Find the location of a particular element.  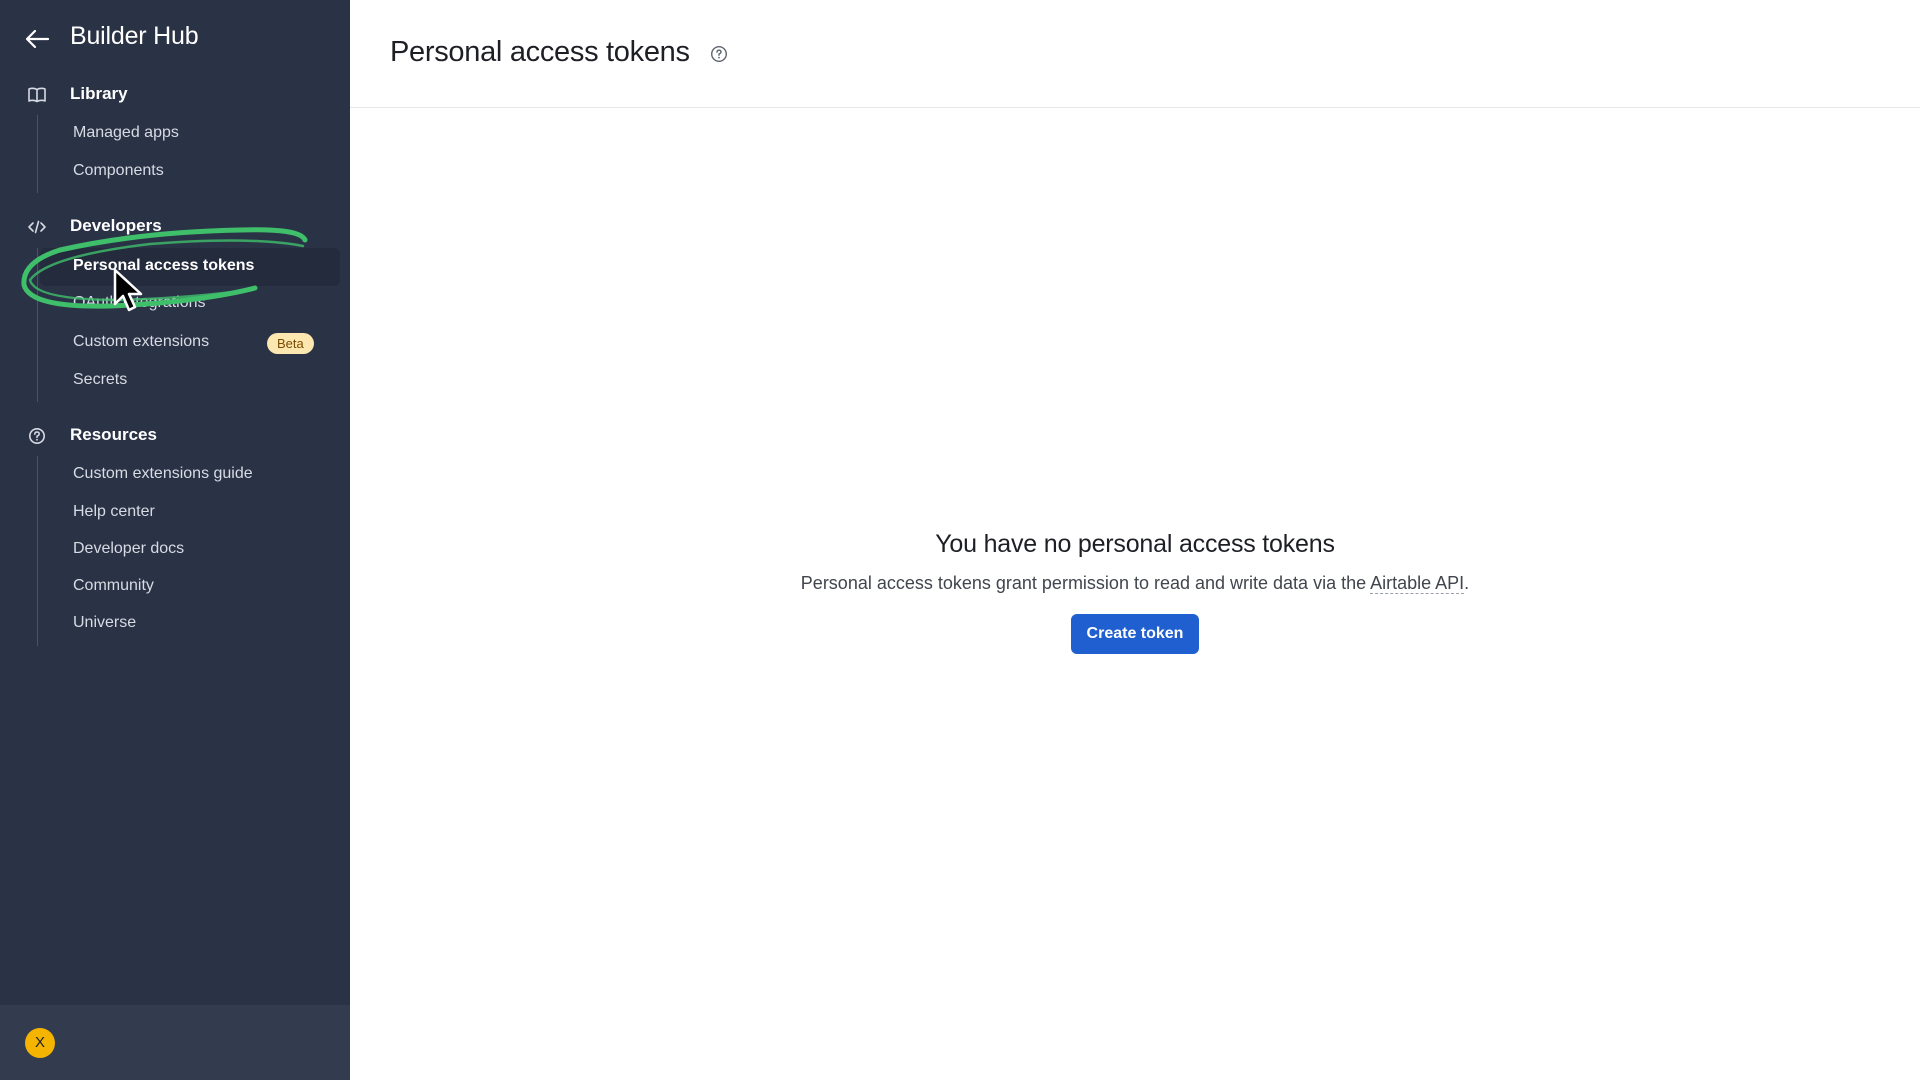

sidebar-item-label: Help center is located at coordinates (114, 511).